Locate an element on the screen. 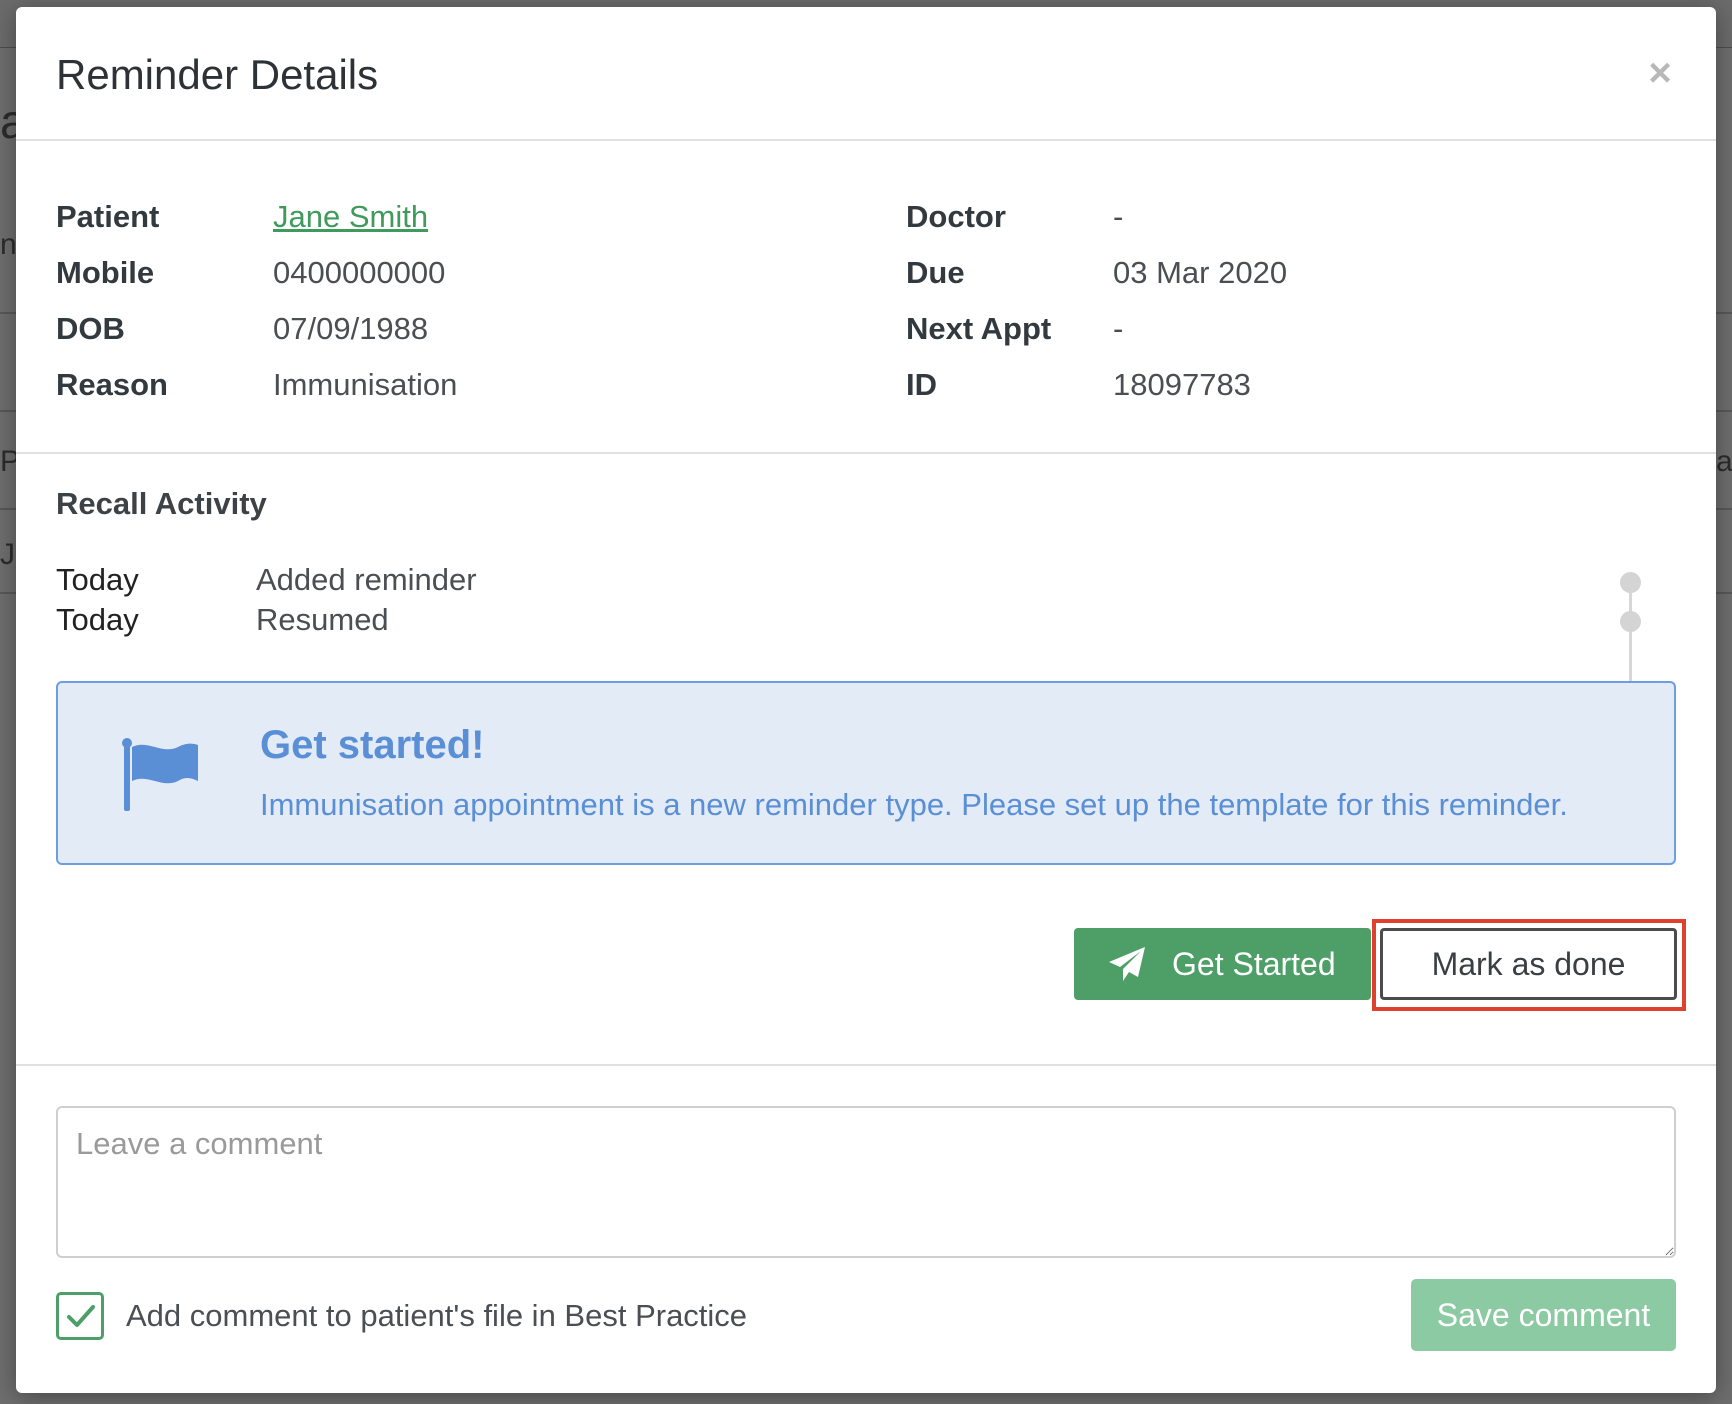 This screenshot has width=1732, height=1404. get-started-button: Get Started is located at coordinates (1222, 964).